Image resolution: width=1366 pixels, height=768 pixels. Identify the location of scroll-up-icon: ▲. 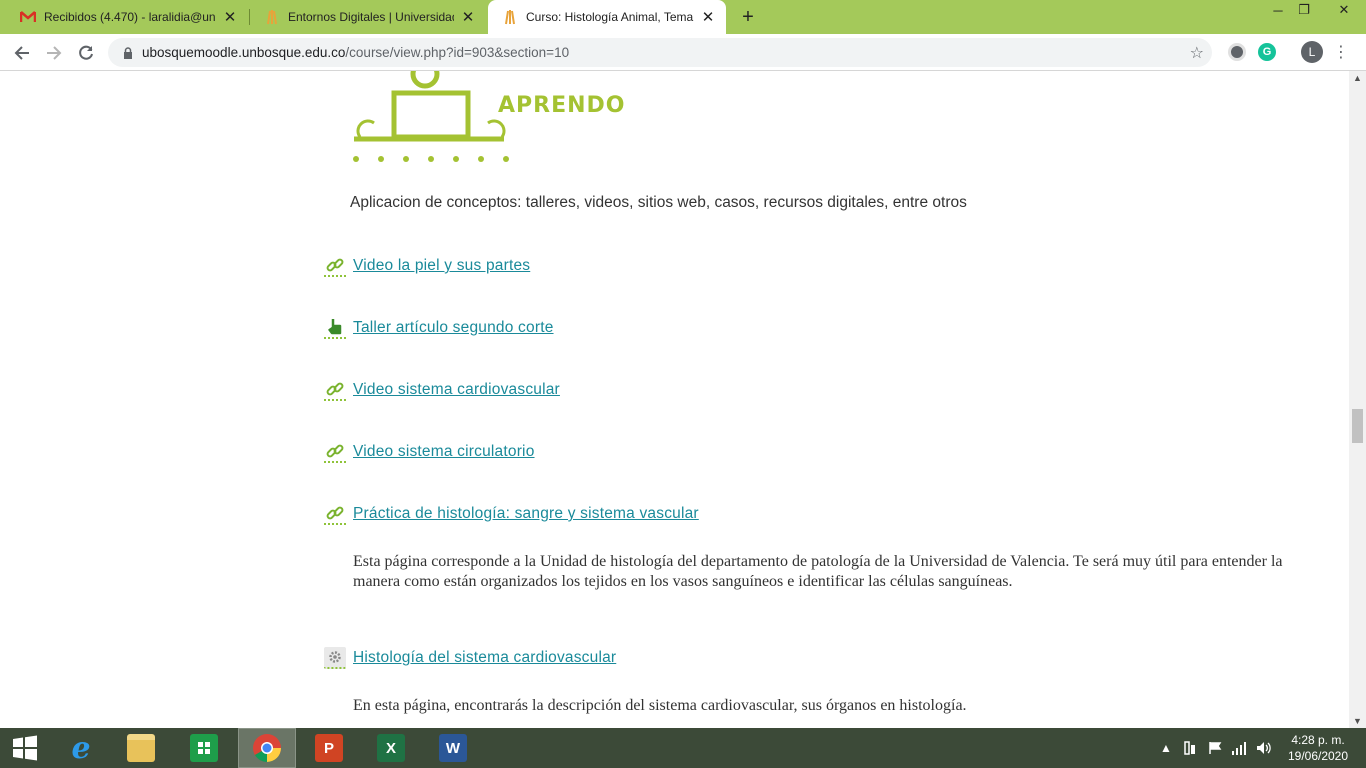
(1357, 78).